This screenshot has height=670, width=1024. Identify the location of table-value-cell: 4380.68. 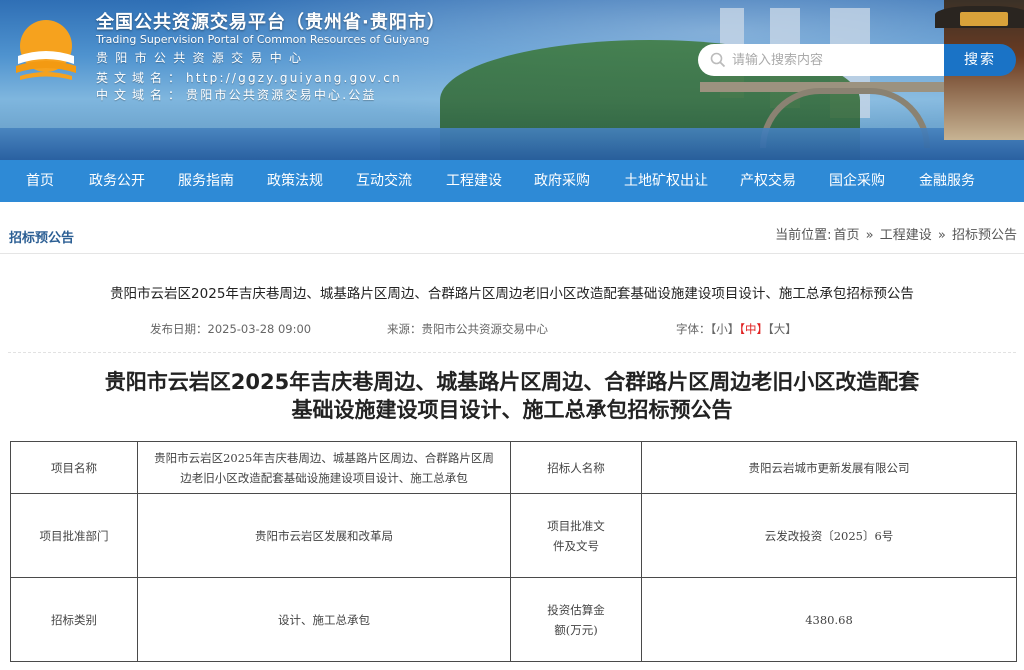
(829, 619).